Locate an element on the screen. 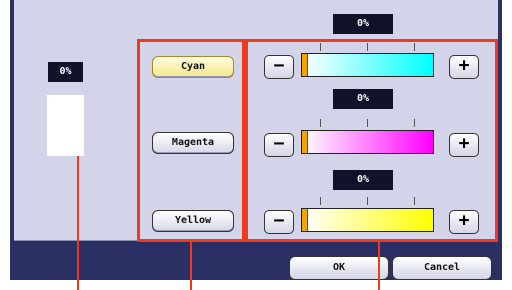 This screenshot has width=512, height=290. cancel-button: Cancel is located at coordinates (442, 268).